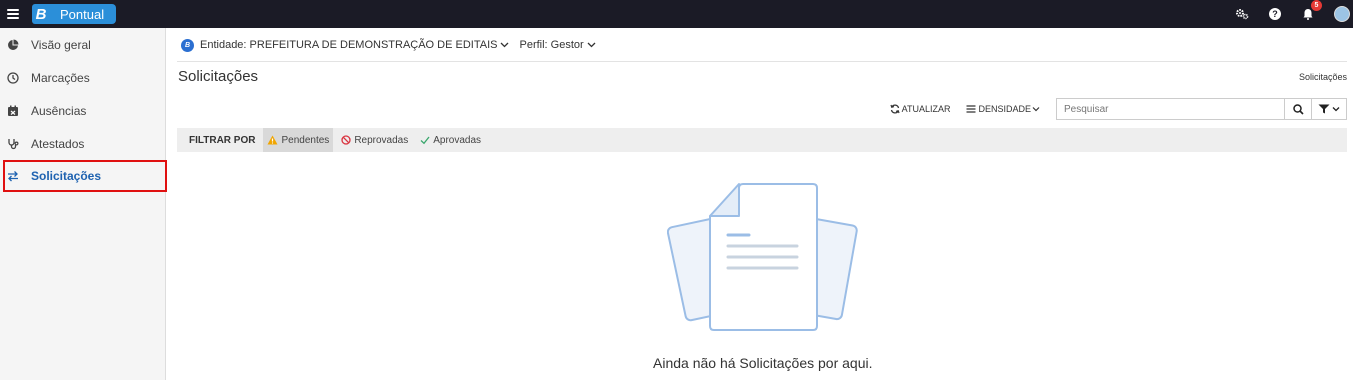 The width and height of the screenshot is (1353, 380). What do you see at coordinates (457, 140) in the screenshot?
I see `filter-chip-label: Aprovadas` at bounding box center [457, 140].